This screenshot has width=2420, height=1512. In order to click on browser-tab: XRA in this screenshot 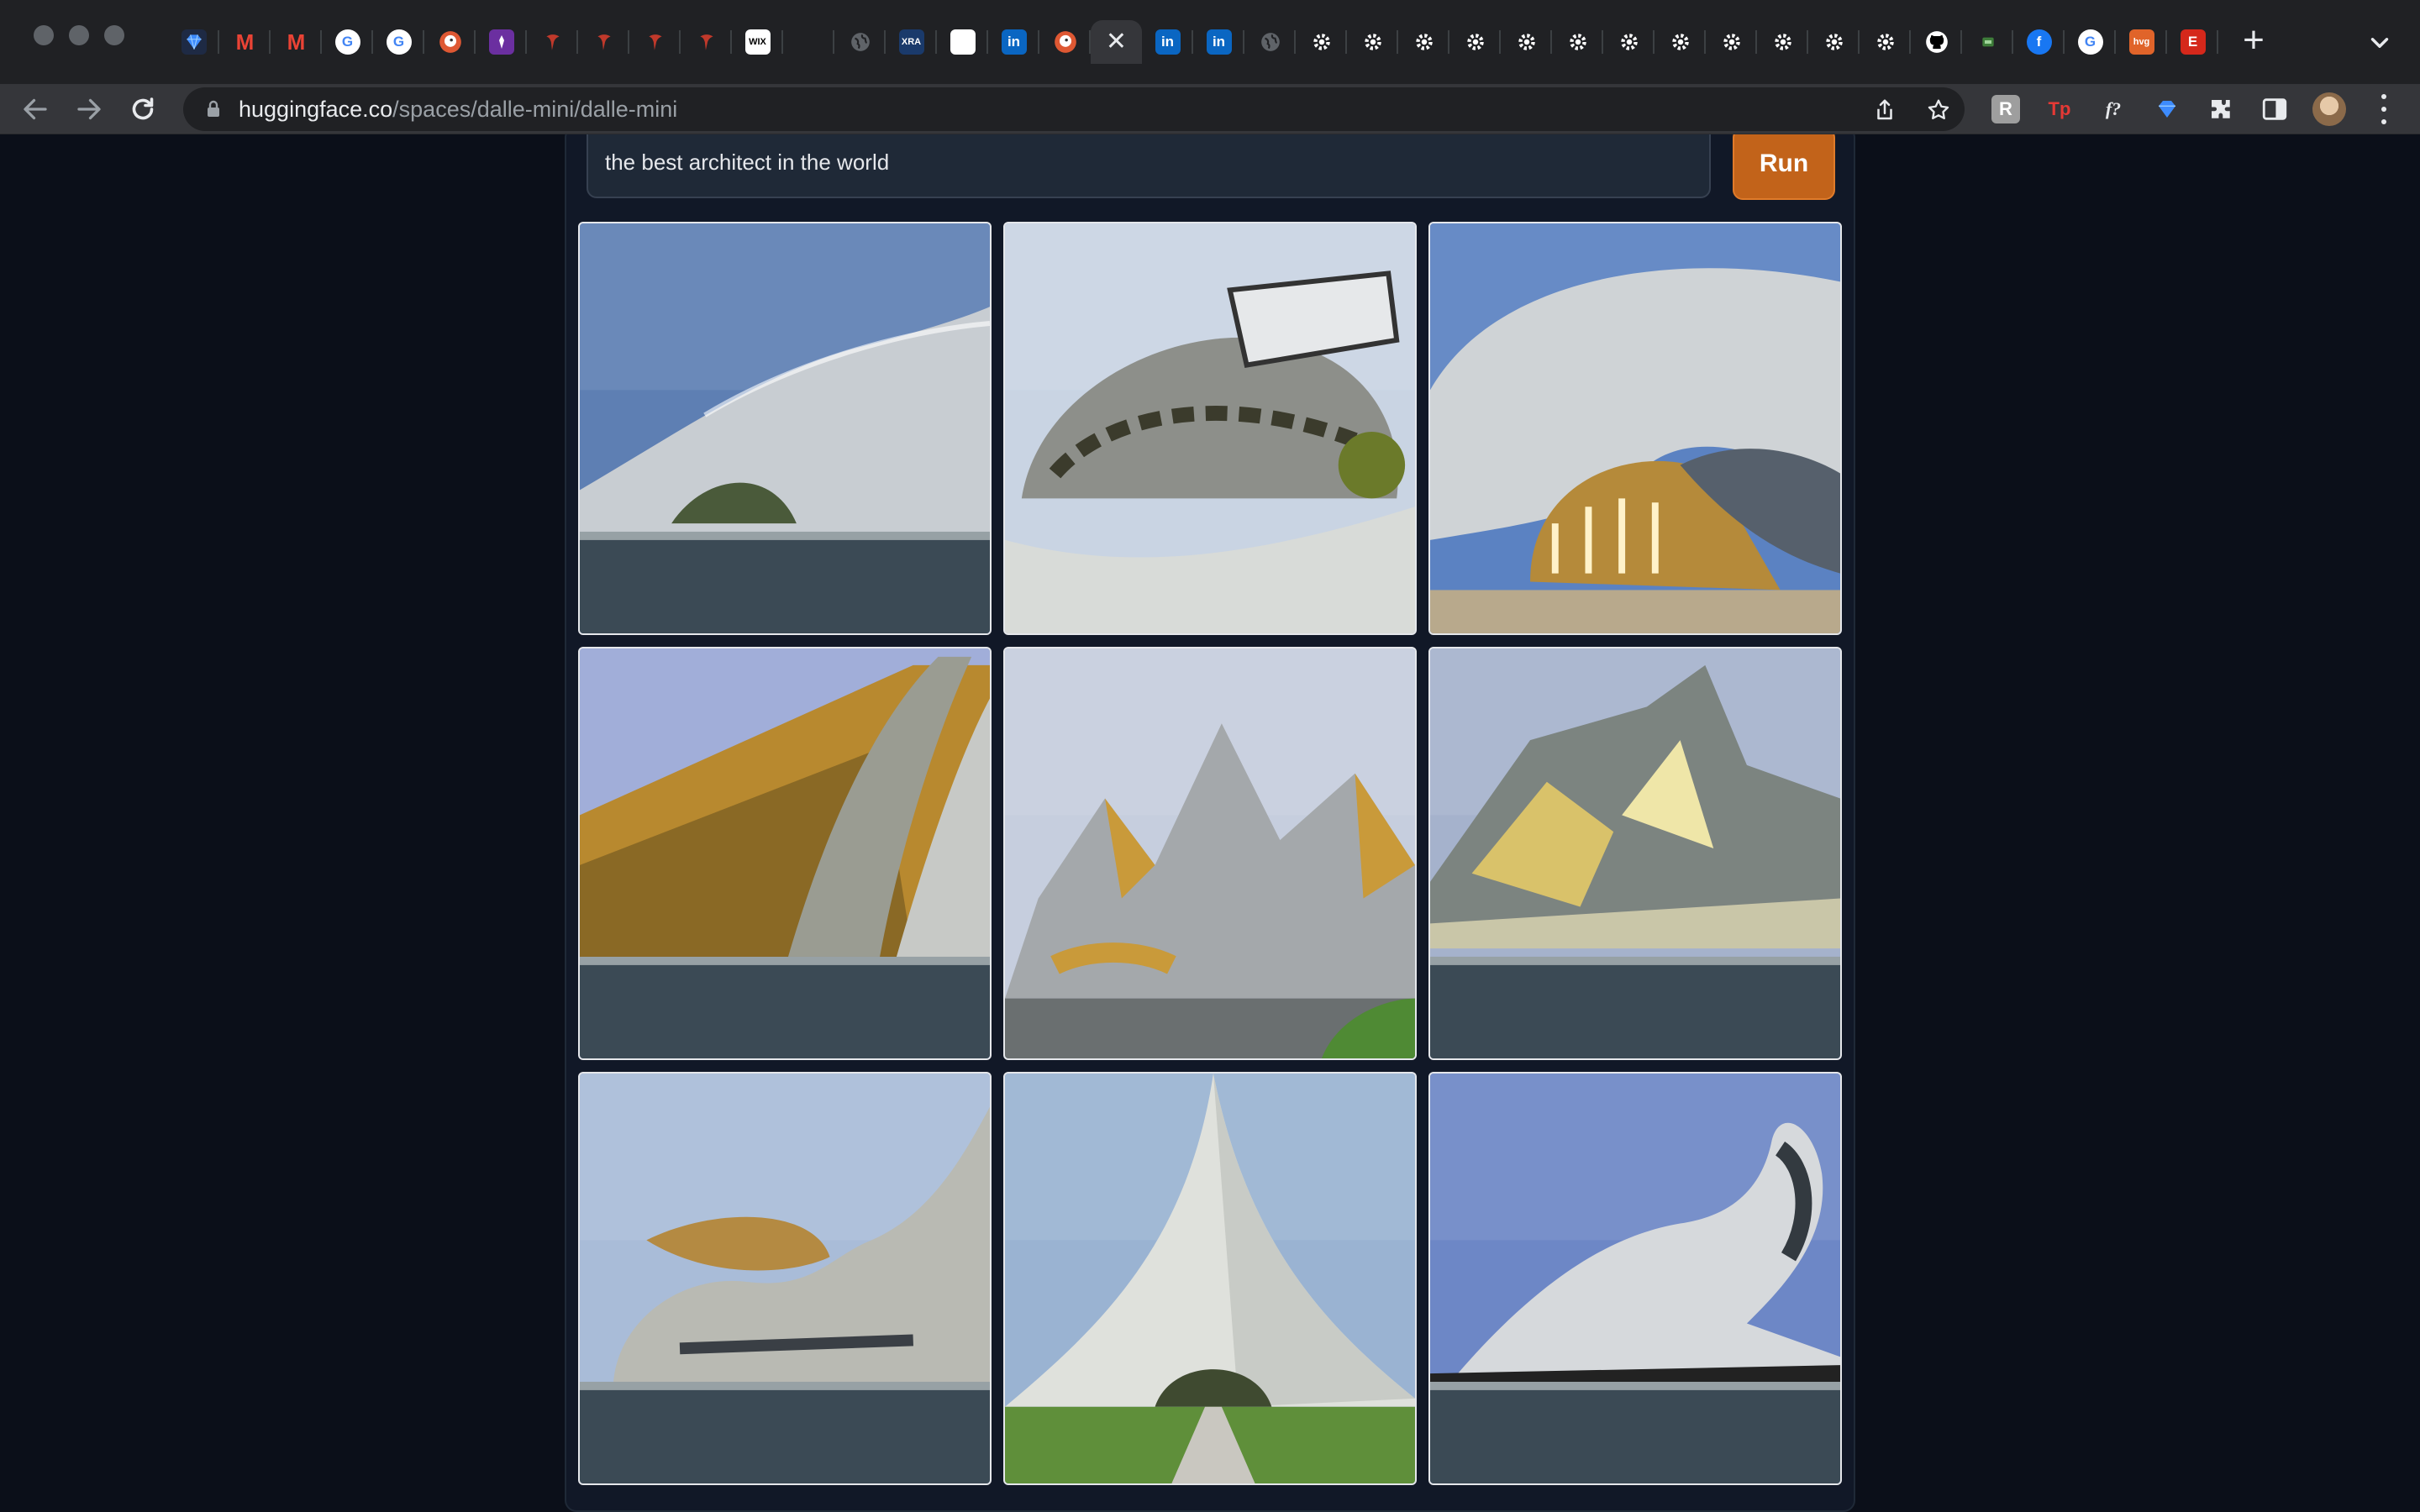, I will do `click(911, 42)`.